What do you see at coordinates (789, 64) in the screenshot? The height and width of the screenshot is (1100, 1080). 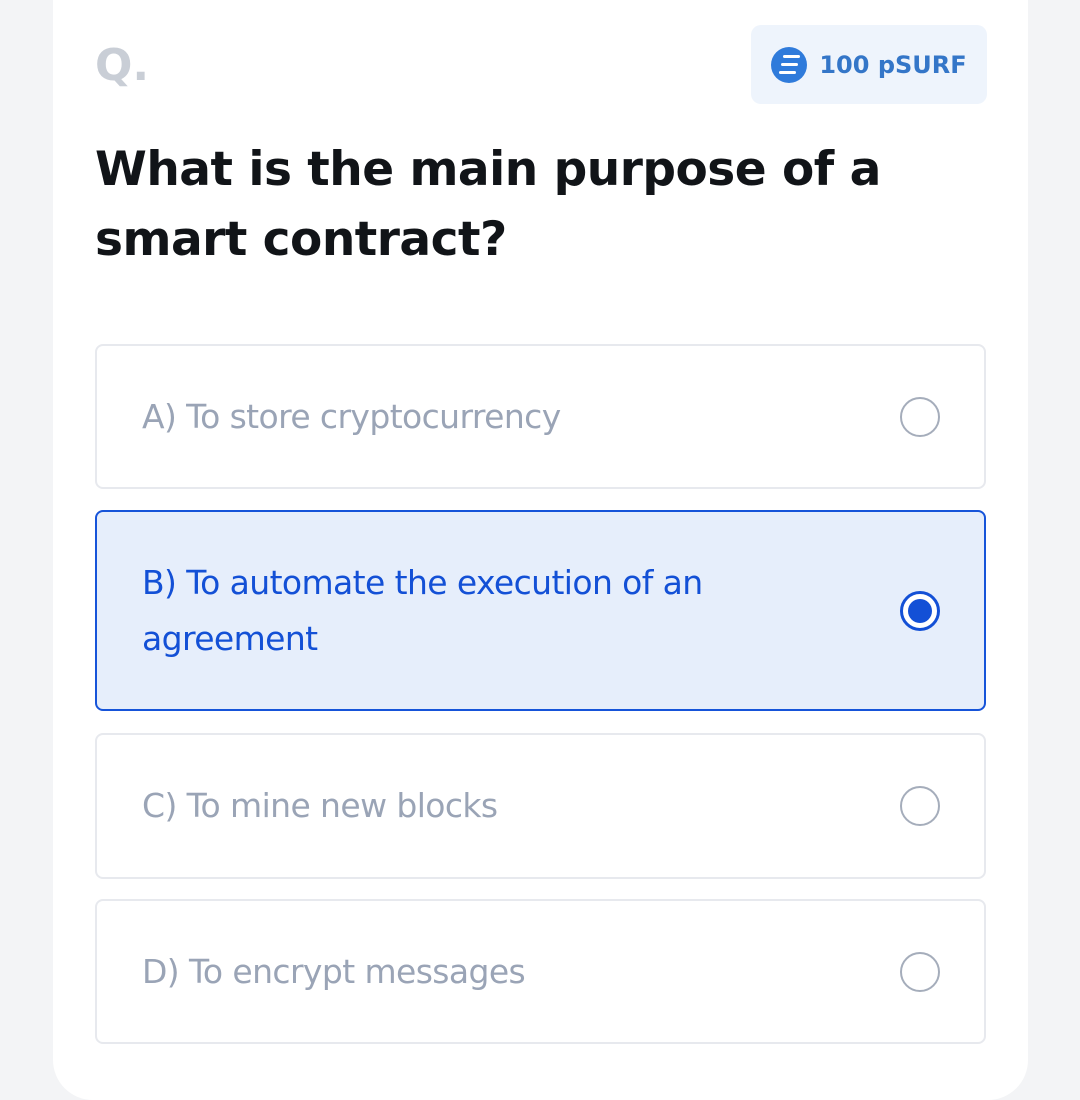 I see `surf-token-icon` at bounding box center [789, 64].